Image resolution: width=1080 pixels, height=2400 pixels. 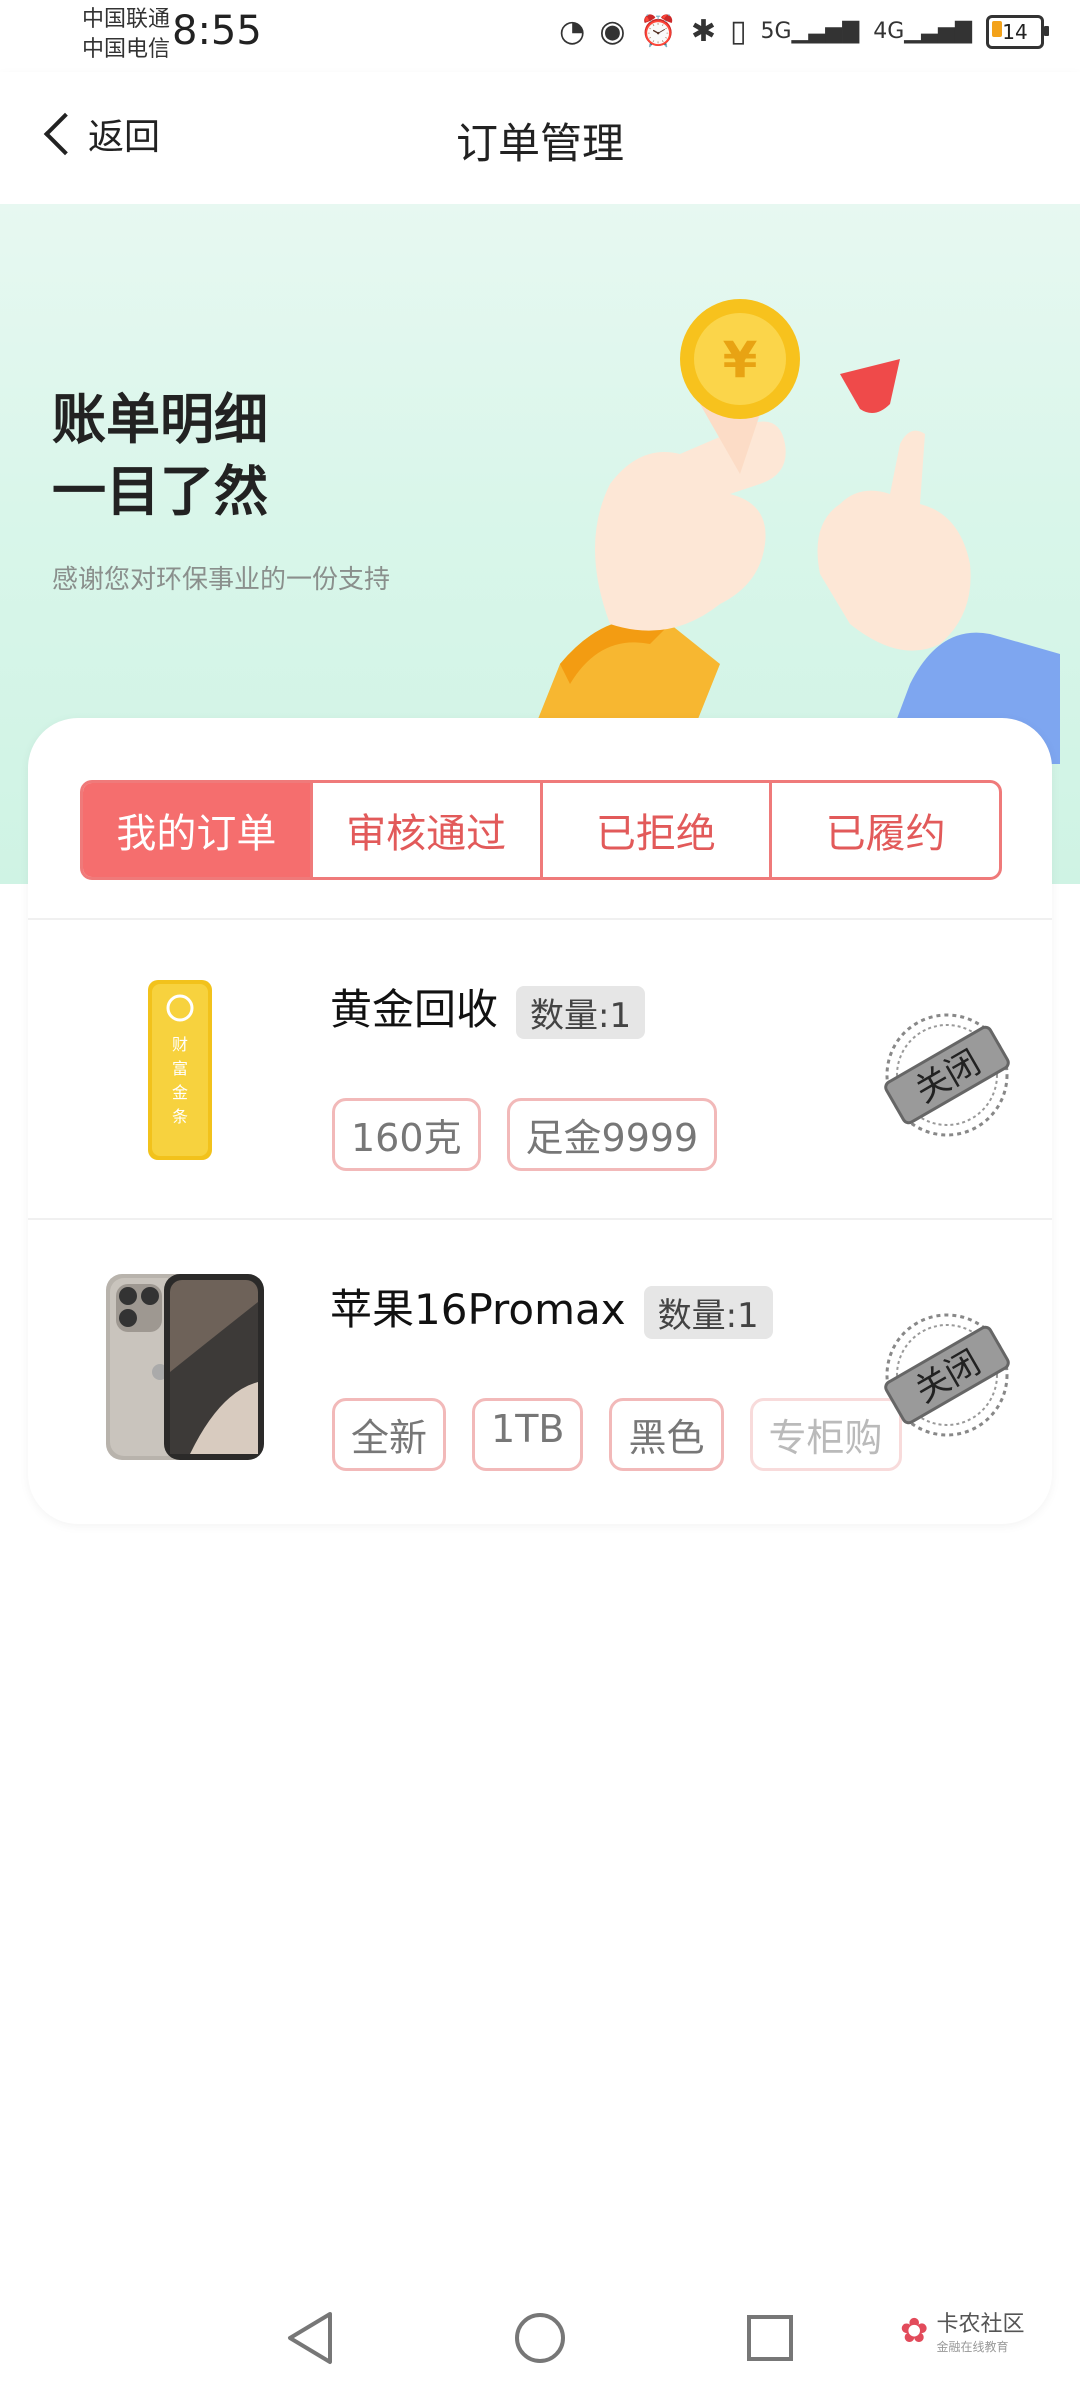 I want to click on order-tags: 160克 足金9999, so click(x=525, y=1134).